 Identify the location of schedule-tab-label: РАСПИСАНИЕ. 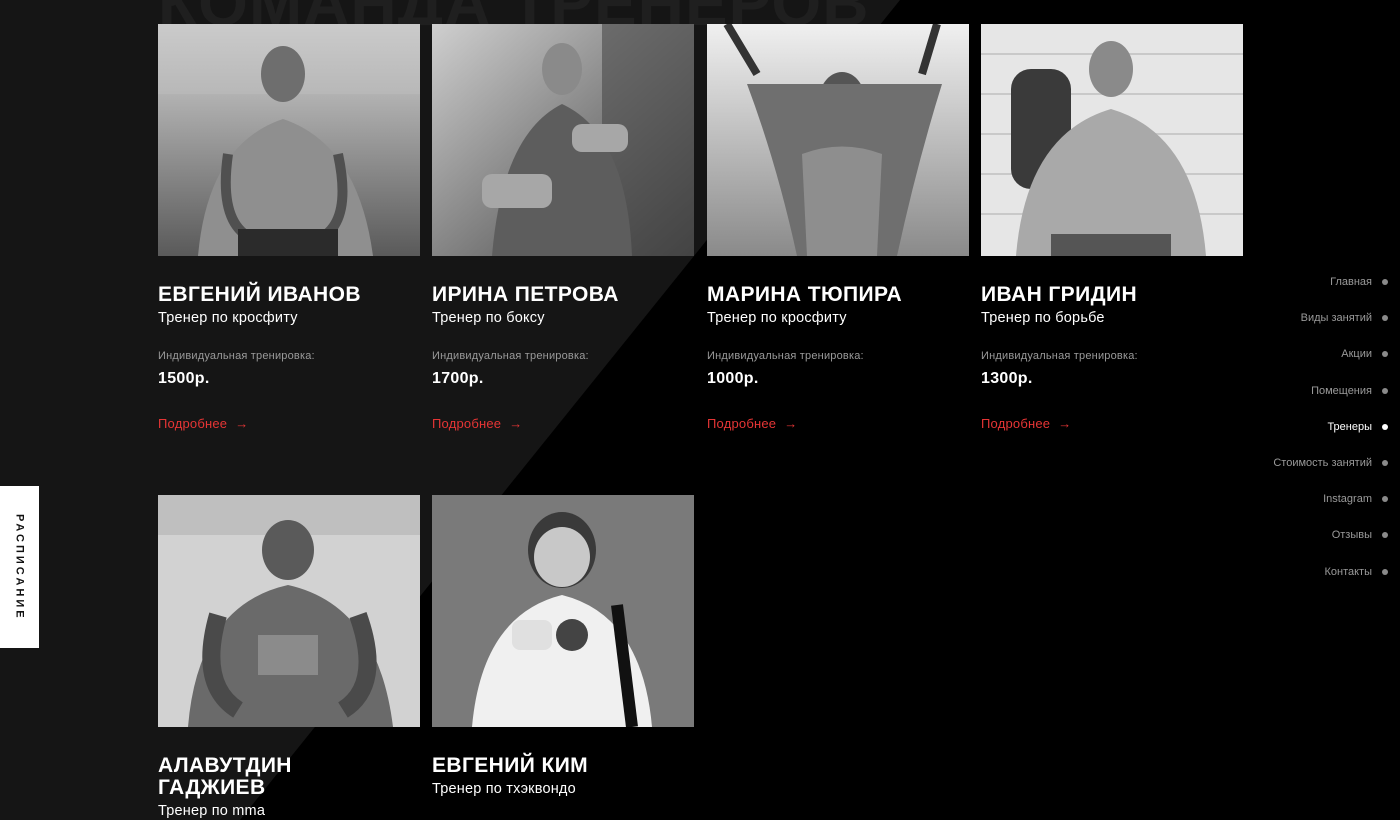
(19, 567).